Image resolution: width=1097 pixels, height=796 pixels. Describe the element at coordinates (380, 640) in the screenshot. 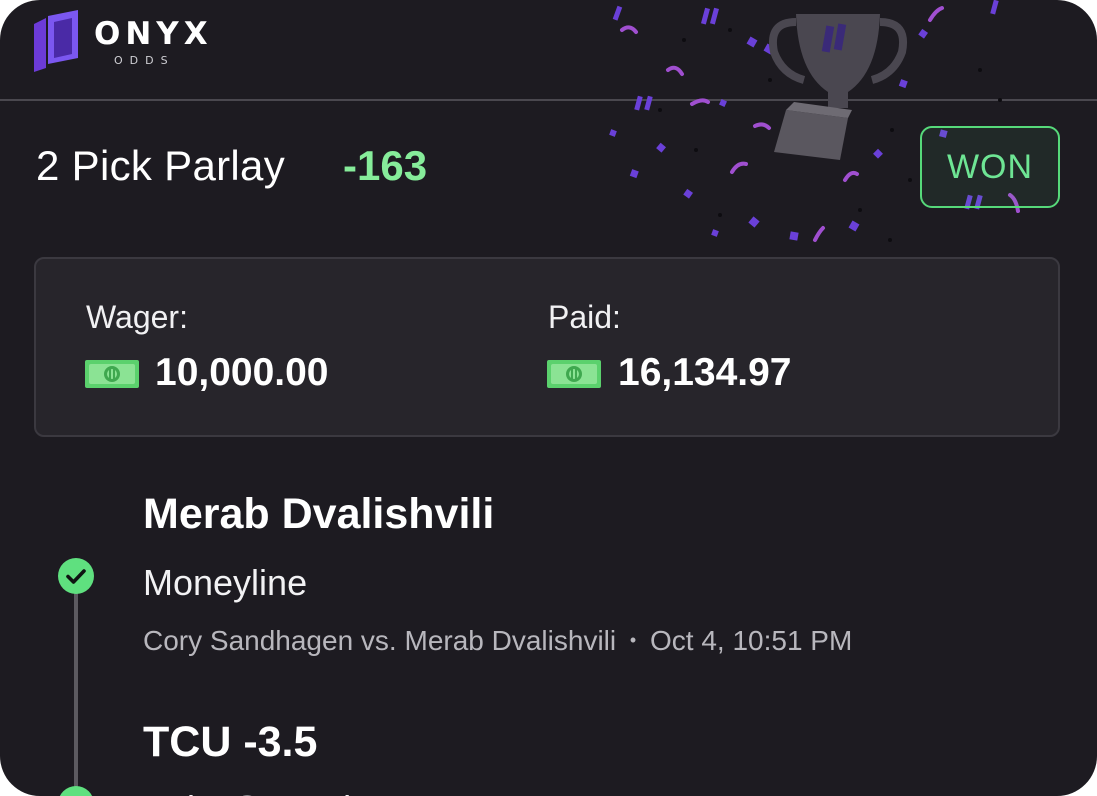

I see `pick-event: Cory Sandhagen vs. Merab Dvalishvili` at that location.